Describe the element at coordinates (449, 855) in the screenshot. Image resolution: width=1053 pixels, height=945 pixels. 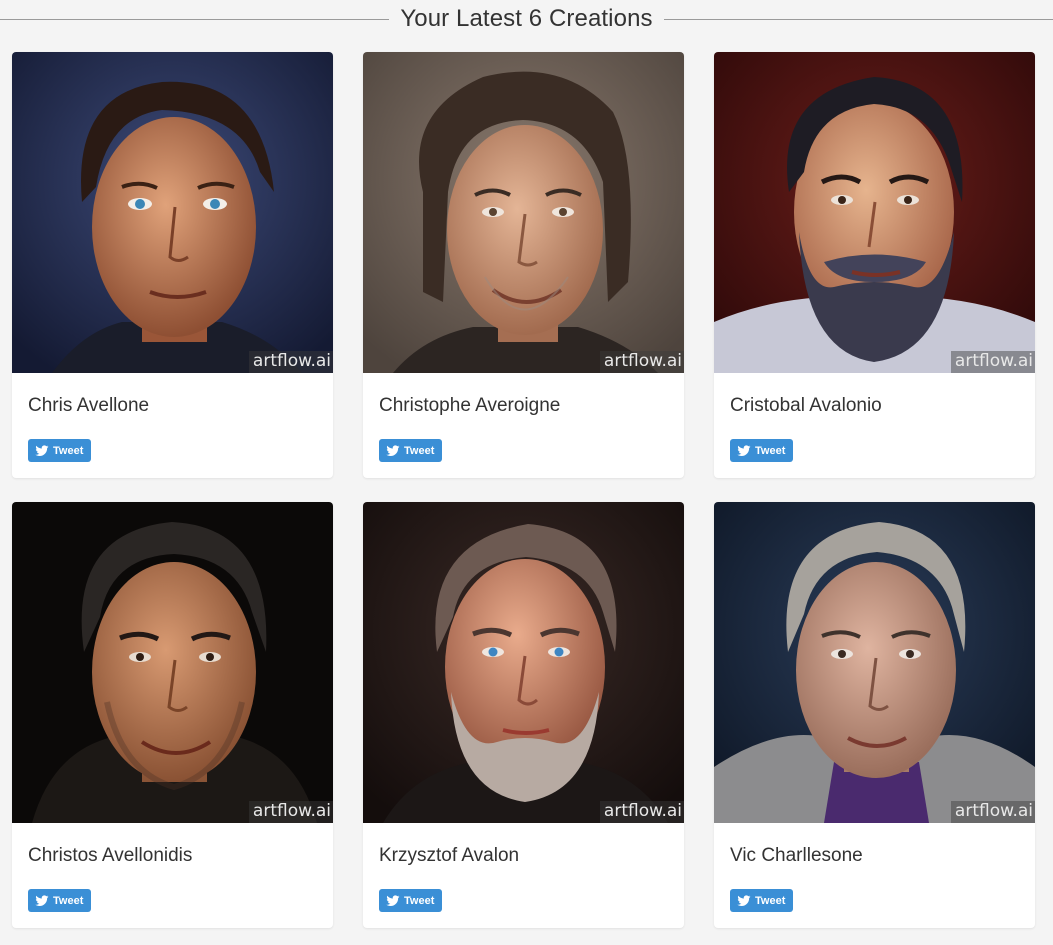
I see `creation-name: Krzysztof Avalon` at that location.